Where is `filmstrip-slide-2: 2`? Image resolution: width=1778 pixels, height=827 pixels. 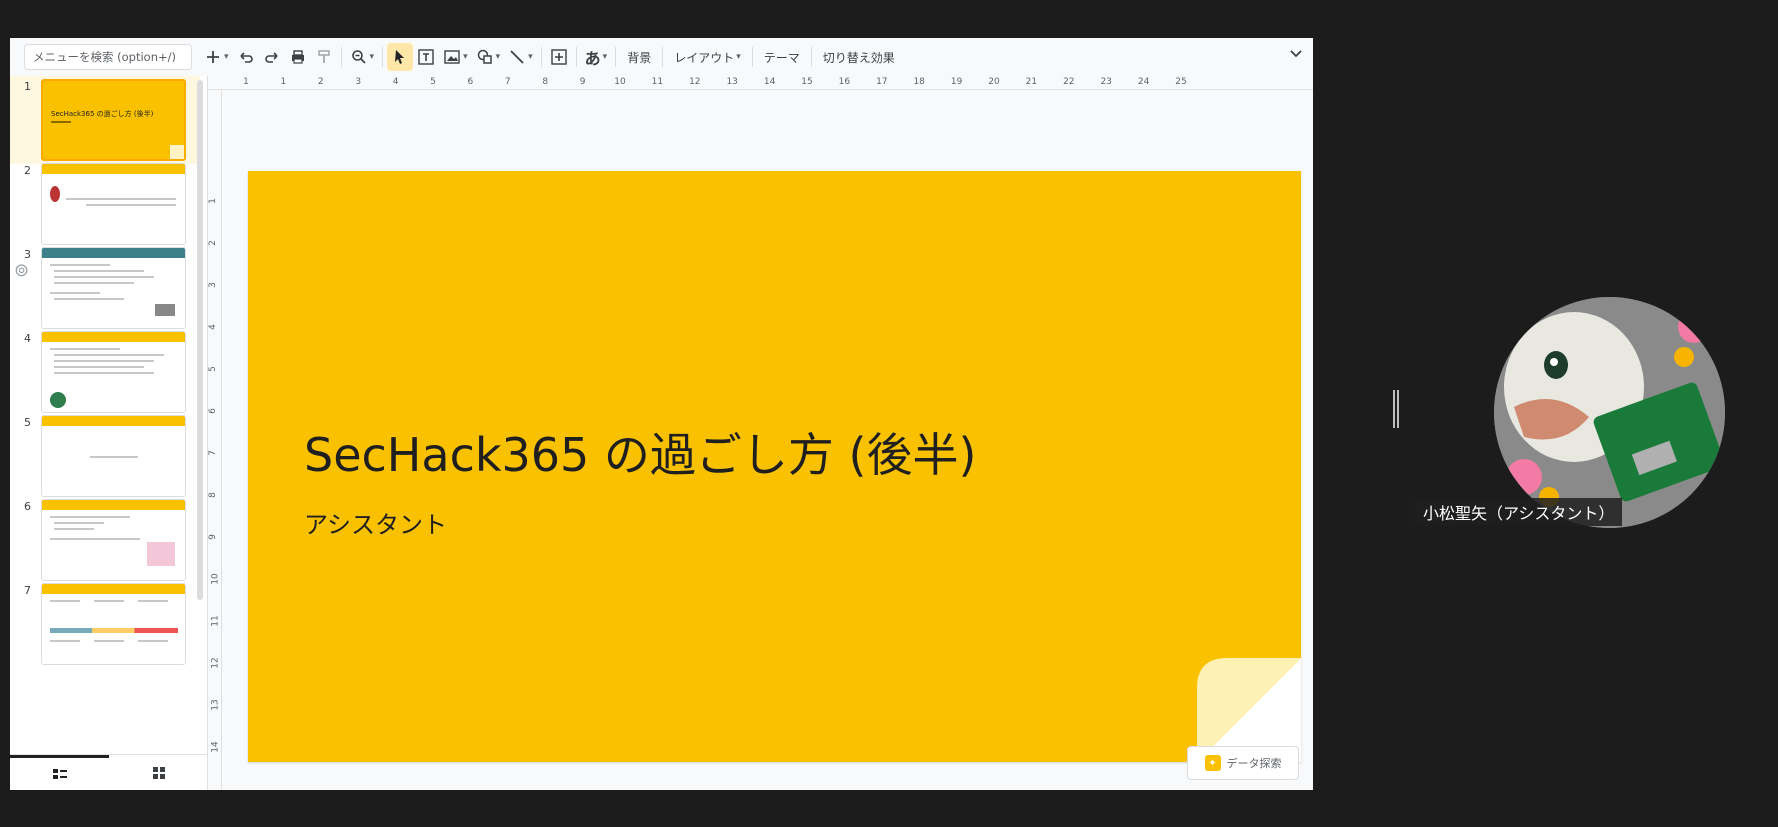 filmstrip-slide-2: 2 is located at coordinates (105, 204).